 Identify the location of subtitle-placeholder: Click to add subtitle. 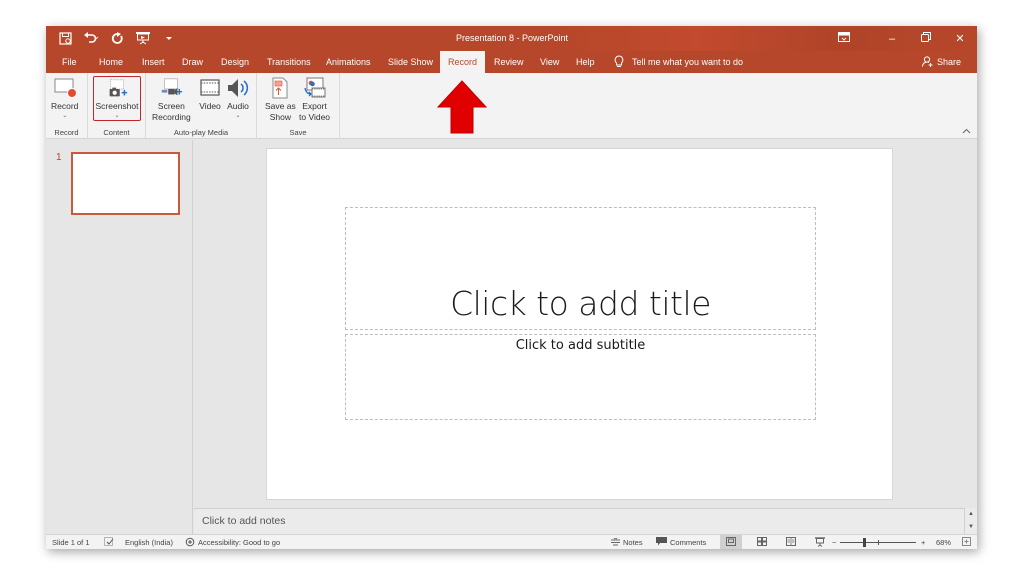
(580, 377).